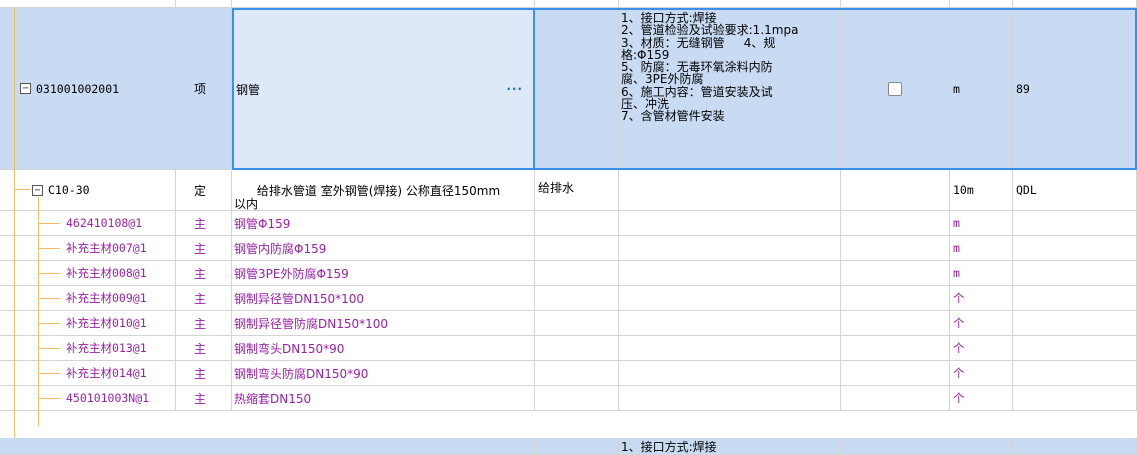 The width and height of the screenshot is (1137, 455). I want to click on code-cell: 462410108@1, so click(88, 223).